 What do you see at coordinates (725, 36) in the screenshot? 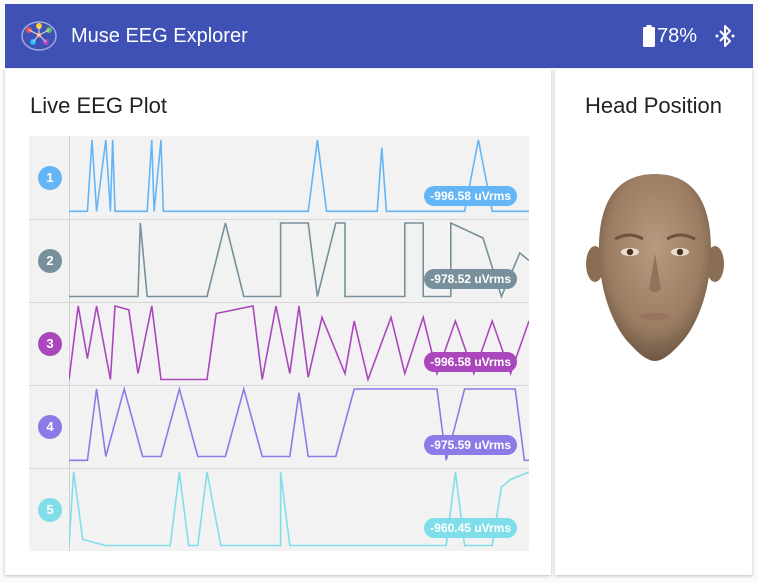
I see `bluetooth-connected-icon` at bounding box center [725, 36].